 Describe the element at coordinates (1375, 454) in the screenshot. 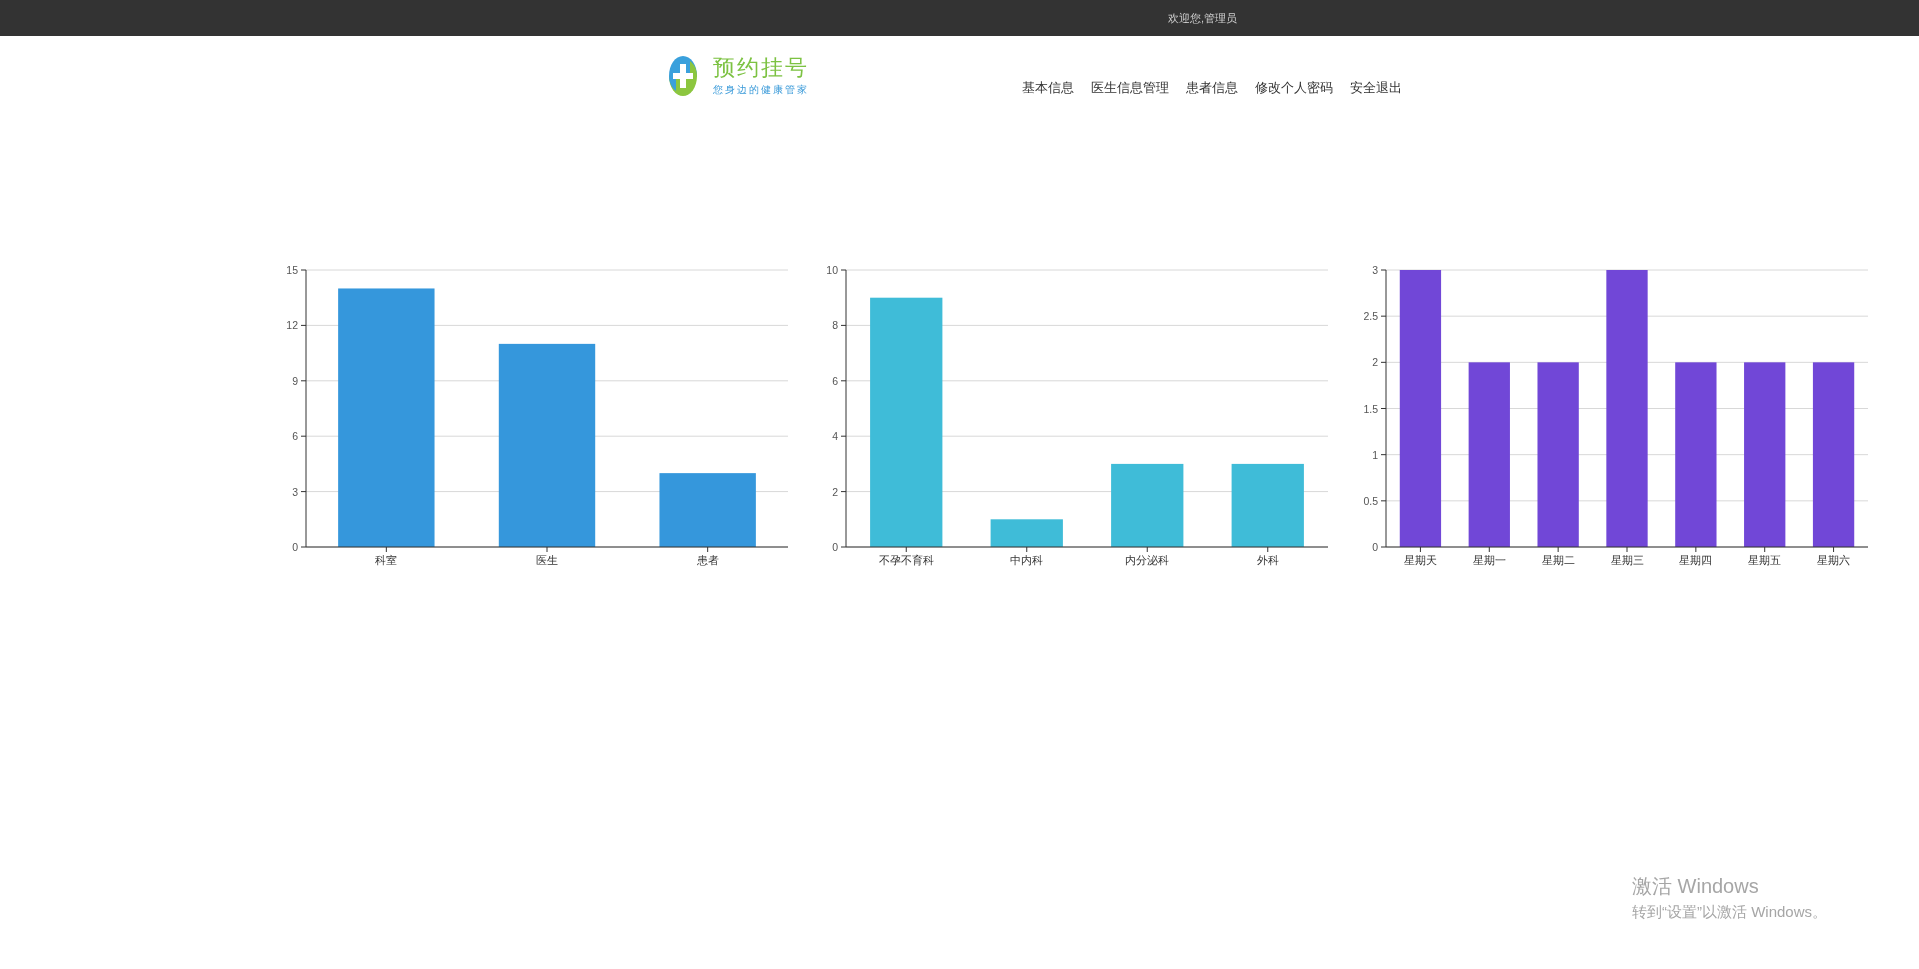

I see `y-tick-label: 1` at that location.